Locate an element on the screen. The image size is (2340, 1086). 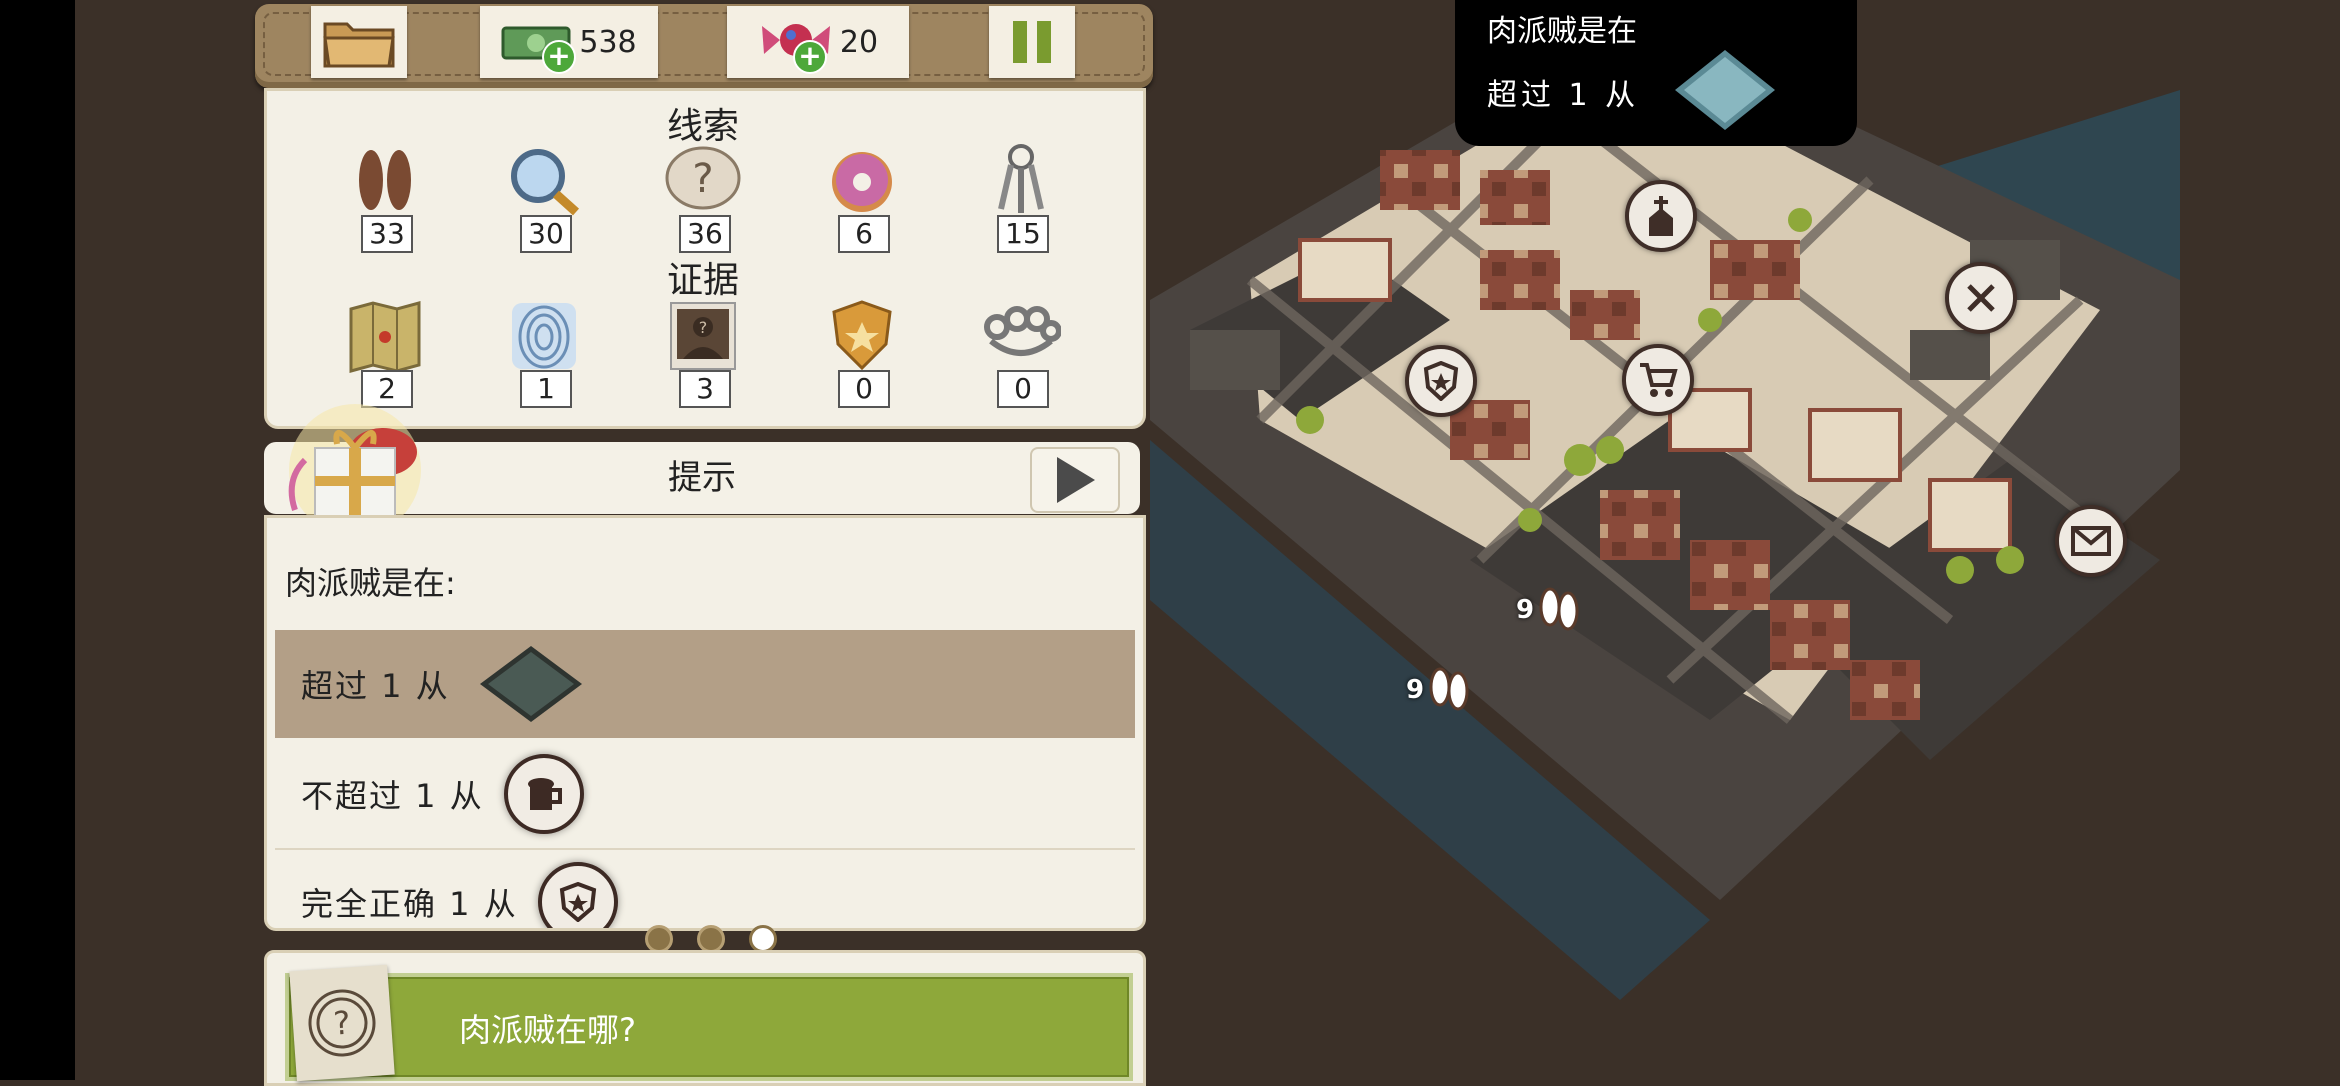
clue-count: 15 is located at coordinates (1023, 234).